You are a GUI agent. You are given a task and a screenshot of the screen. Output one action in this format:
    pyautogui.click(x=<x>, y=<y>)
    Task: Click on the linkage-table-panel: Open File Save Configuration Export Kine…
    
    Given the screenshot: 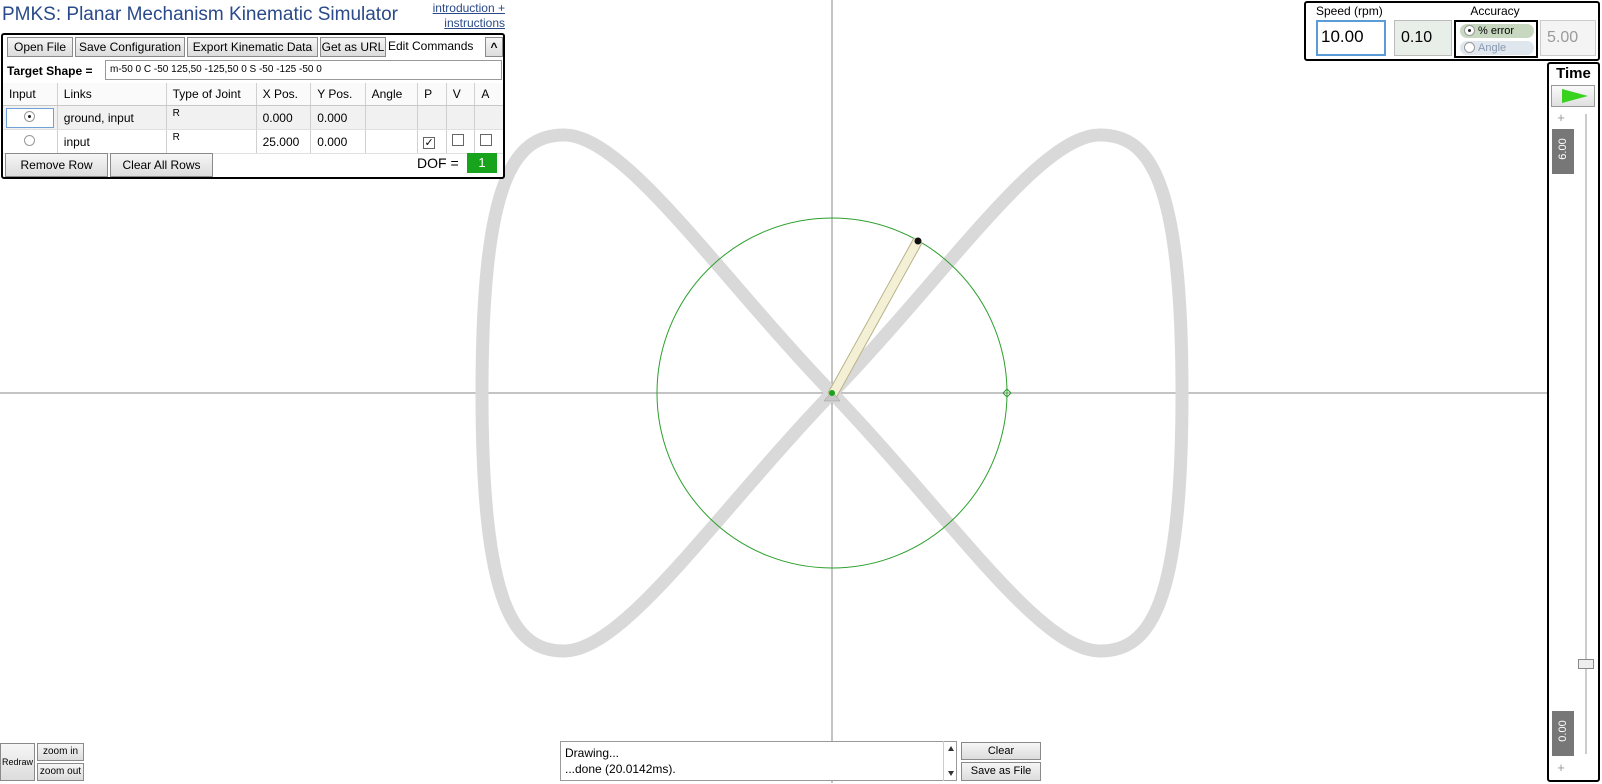 What is the action you would take?
    pyautogui.click(x=253, y=106)
    